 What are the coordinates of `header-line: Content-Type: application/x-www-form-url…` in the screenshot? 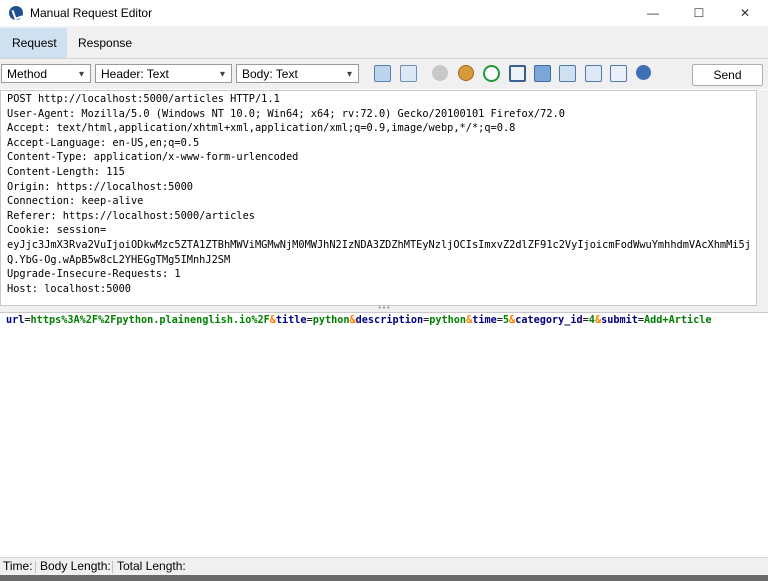 It's located at (153, 157).